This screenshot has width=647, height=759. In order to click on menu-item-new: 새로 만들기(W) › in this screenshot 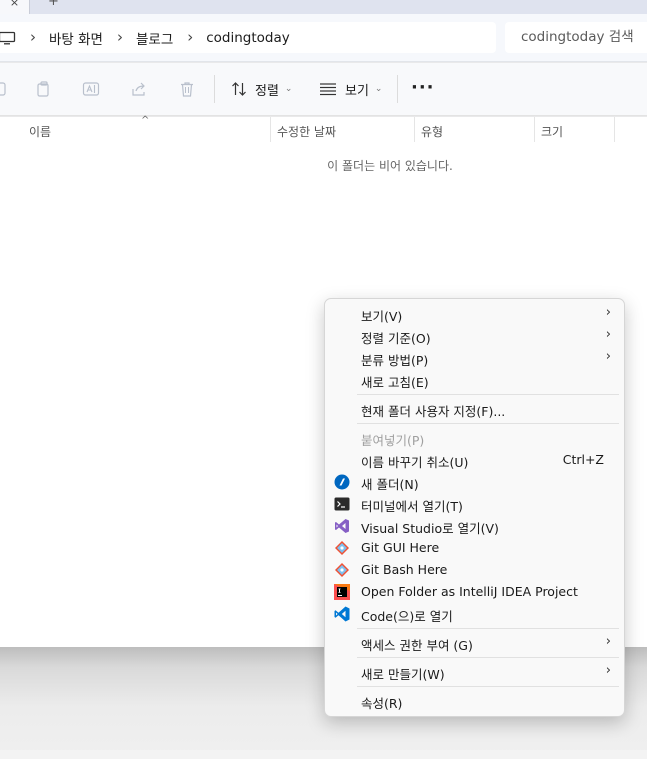, I will do `click(474, 672)`.